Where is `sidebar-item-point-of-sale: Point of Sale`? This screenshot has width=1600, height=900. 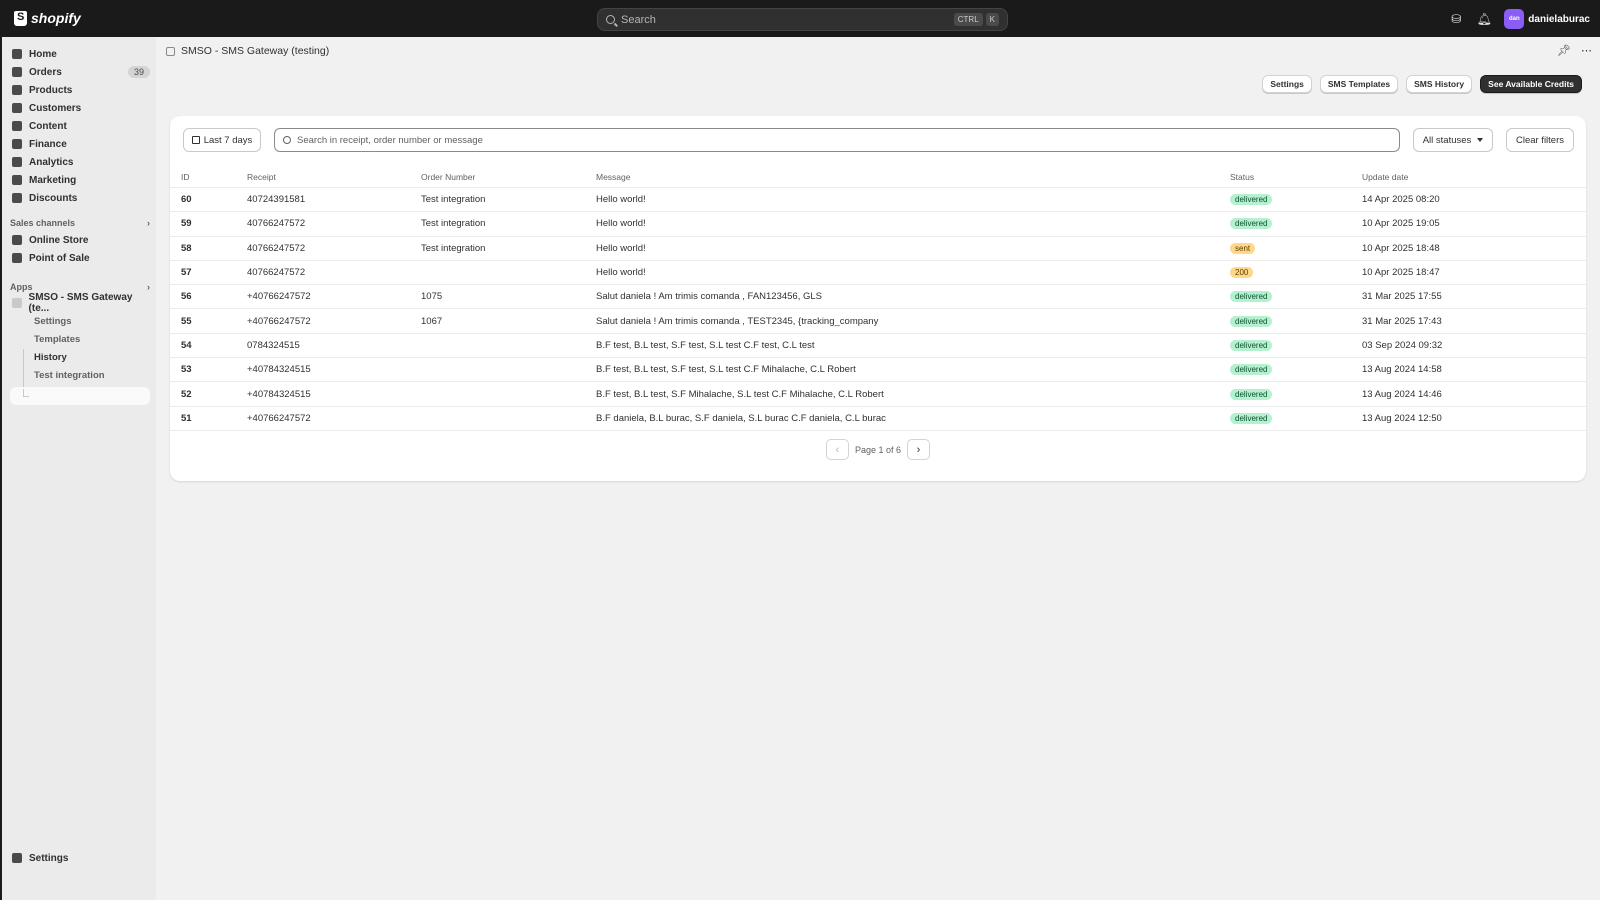 sidebar-item-point-of-sale: Point of Sale is located at coordinates (81, 258).